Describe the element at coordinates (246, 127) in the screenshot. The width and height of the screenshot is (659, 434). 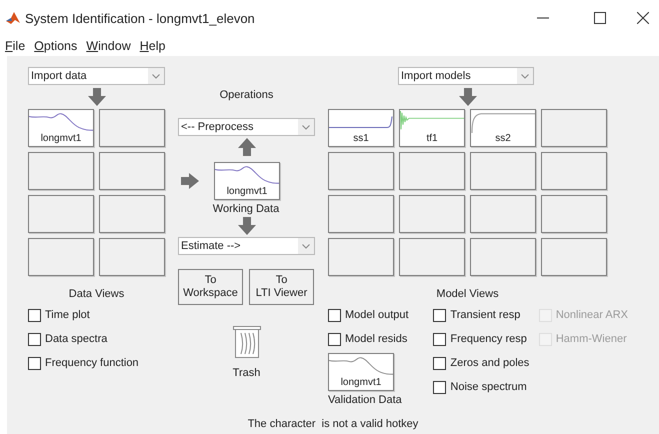
I see `preprocess-dropdown: <-- Preprocess` at that location.